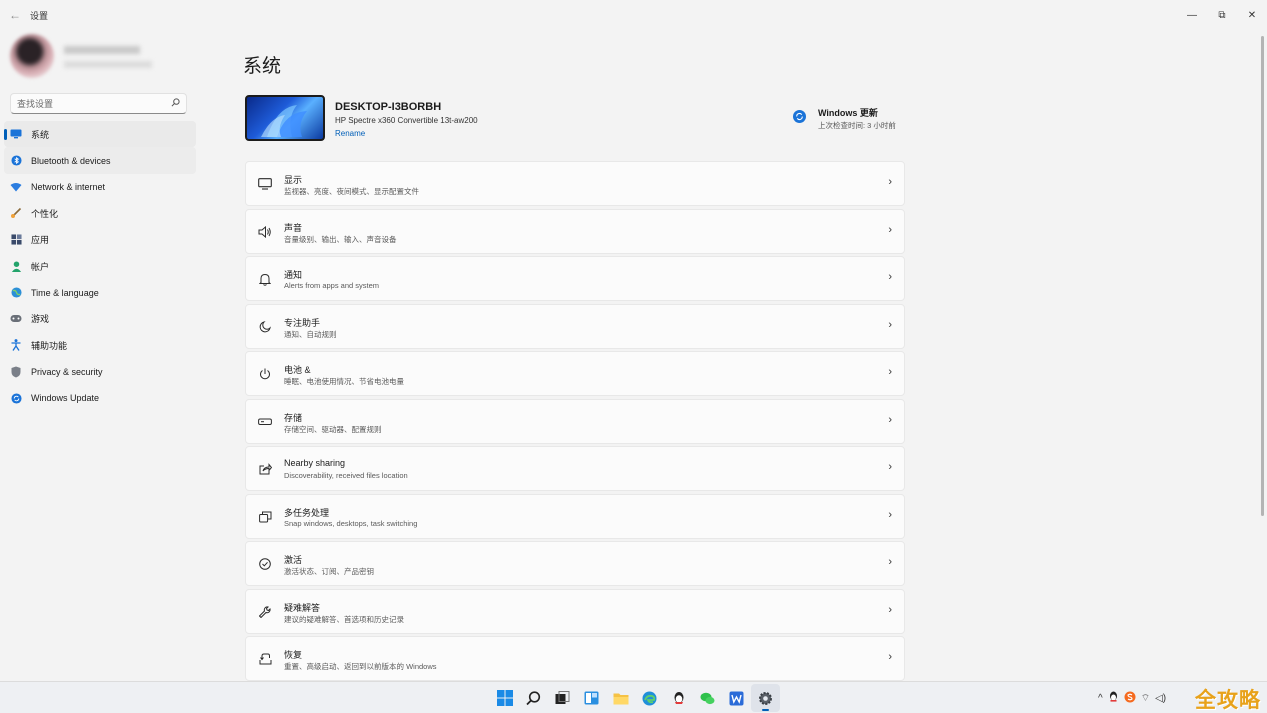  What do you see at coordinates (649, 698) in the screenshot?
I see `edge-icon` at bounding box center [649, 698].